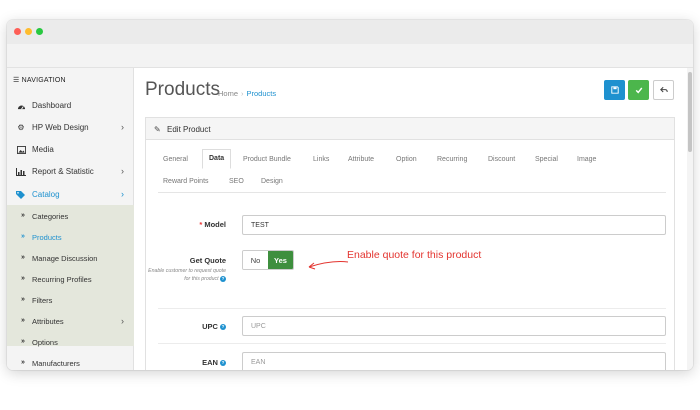 This screenshot has width=700, height=410. What do you see at coordinates (21, 194) in the screenshot?
I see `tags-icon` at bounding box center [21, 194].